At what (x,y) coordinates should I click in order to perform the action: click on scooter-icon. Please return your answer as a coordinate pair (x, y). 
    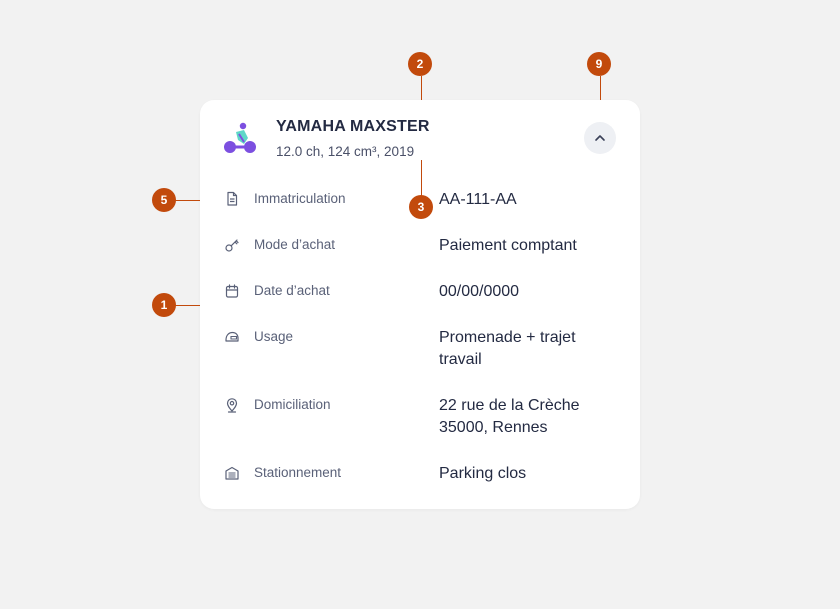
    Looking at the image, I should click on (240, 139).